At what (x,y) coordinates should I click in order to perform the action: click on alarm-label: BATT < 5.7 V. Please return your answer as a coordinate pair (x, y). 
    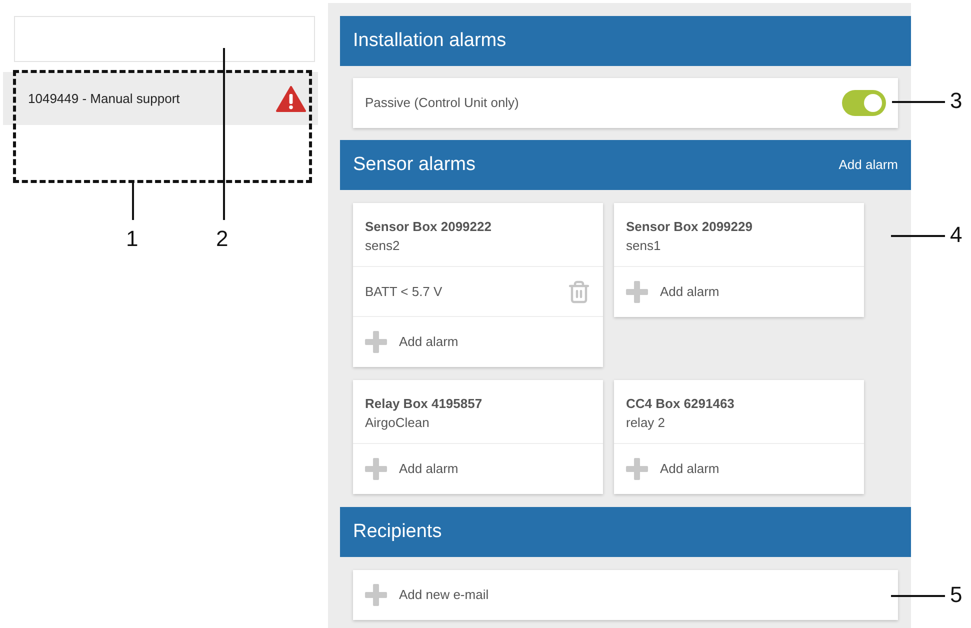
    Looking at the image, I should click on (403, 291).